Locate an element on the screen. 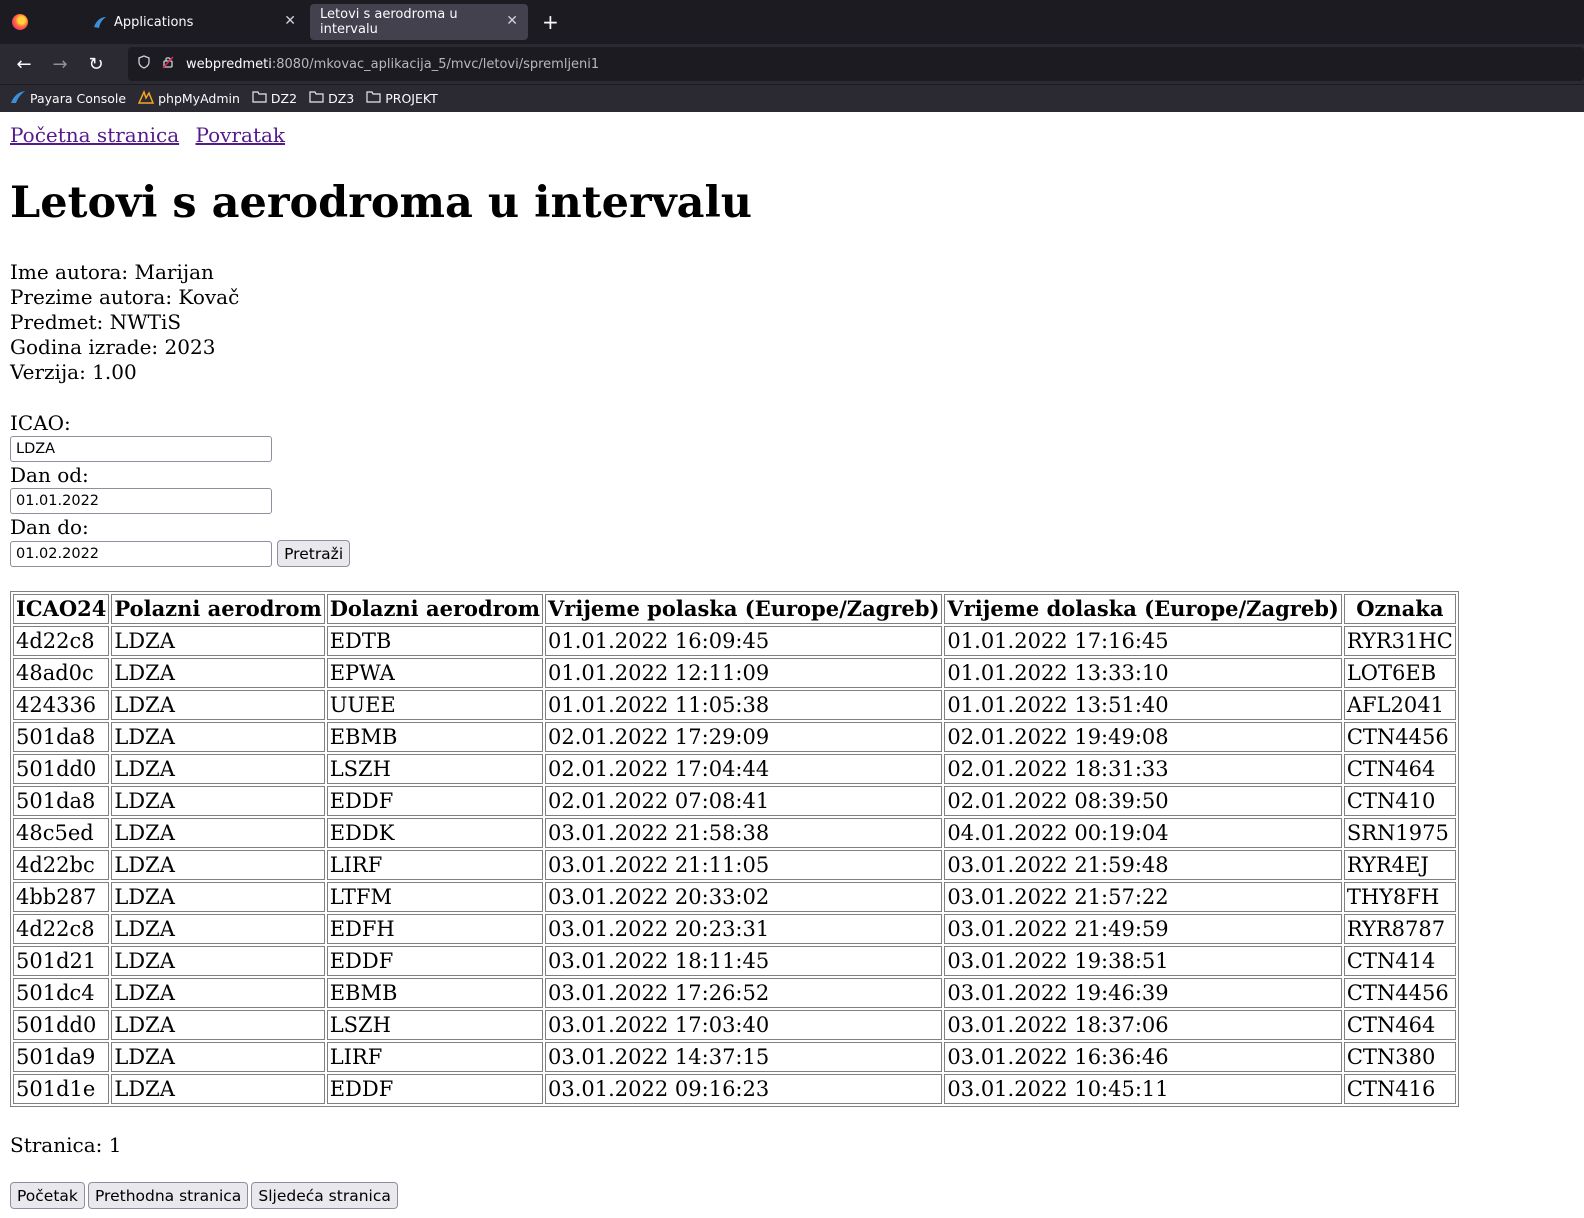 The height and width of the screenshot is (1218, 1584). tab-applications: Applications ✕ is located at coordinates (194, 22).